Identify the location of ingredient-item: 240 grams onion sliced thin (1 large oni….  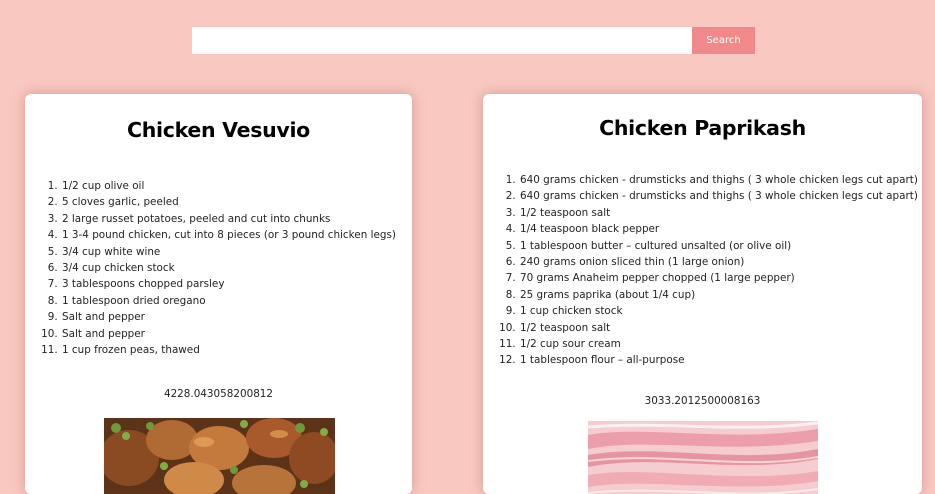
(720, 262).